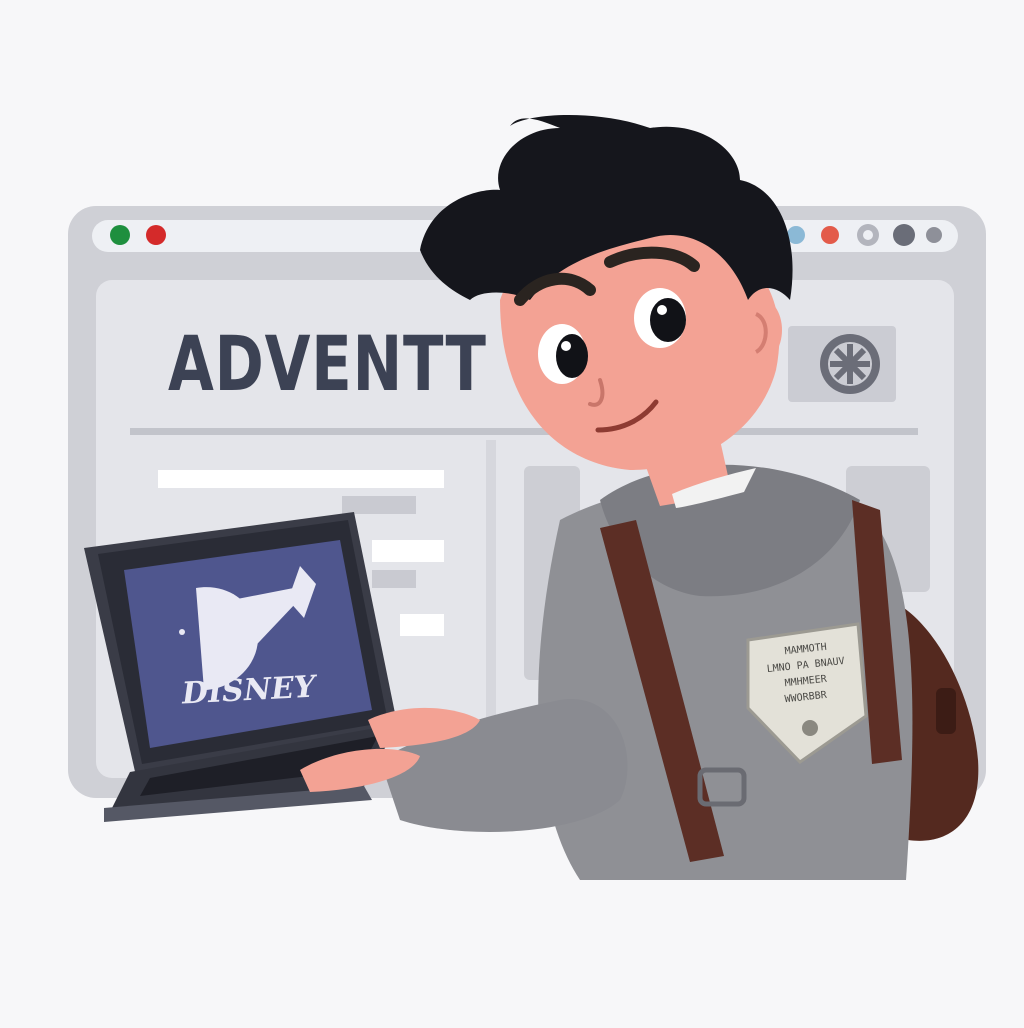 Image resolution: width=1024 pixels, height=1028 pixels. I want to click on window-dot-red-icon, so click(156, 235).